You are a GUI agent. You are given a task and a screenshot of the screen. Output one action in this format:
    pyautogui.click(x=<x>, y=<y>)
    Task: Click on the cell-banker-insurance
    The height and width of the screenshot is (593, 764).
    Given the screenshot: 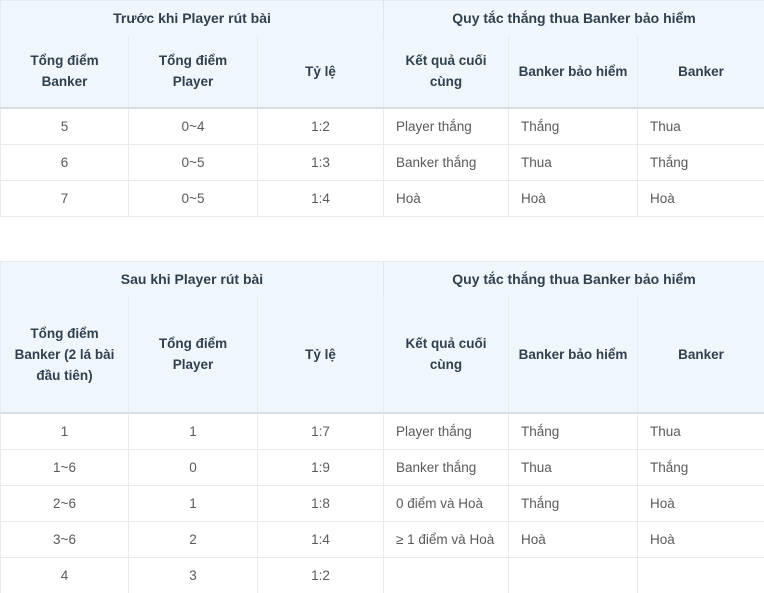 What is the action you would take?
    pyautogui.click(x=573, y=575)
    